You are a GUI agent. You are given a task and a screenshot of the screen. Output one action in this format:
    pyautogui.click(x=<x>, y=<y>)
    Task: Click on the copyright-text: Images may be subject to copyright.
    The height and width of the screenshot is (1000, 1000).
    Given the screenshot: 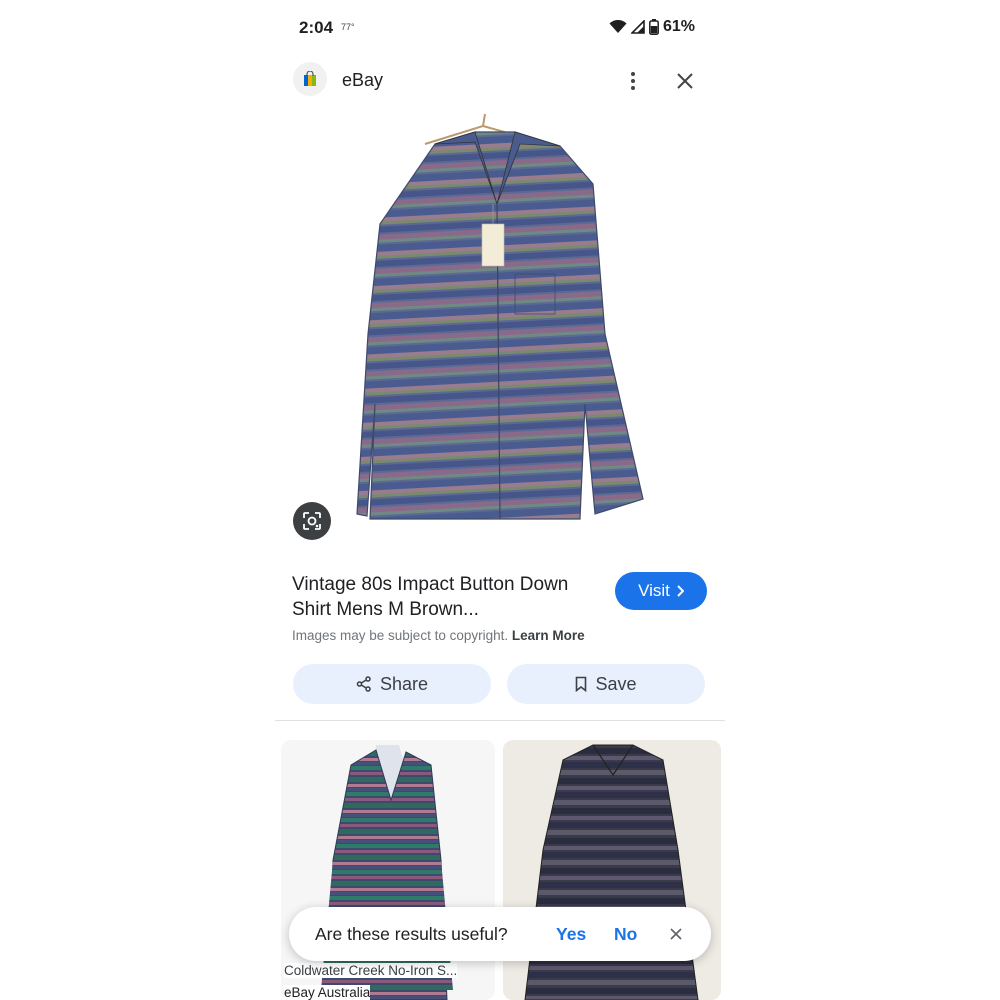 What is the action you would take?
    pyautogui.click(x=400, y=635)
    